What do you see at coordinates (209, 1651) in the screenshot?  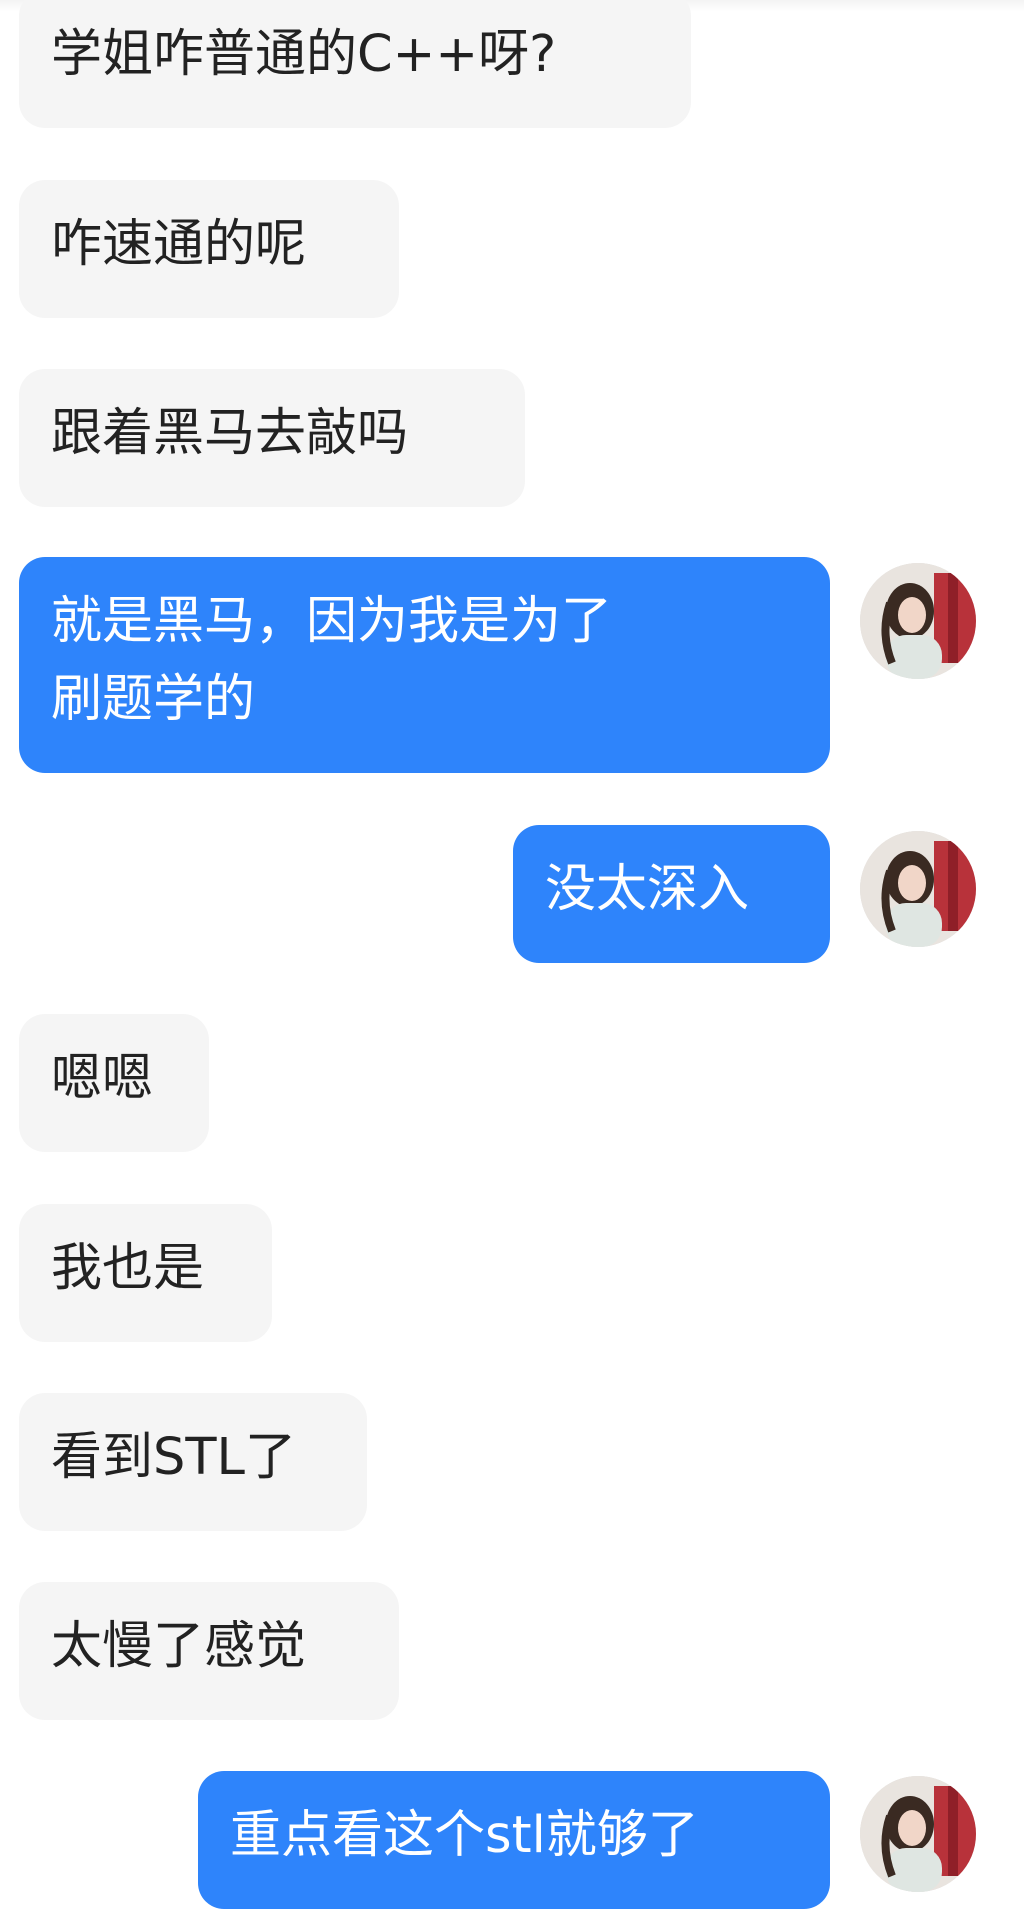 I see `message-bubble-received: 太慢了感觉` at bounding box center [209, 1651].